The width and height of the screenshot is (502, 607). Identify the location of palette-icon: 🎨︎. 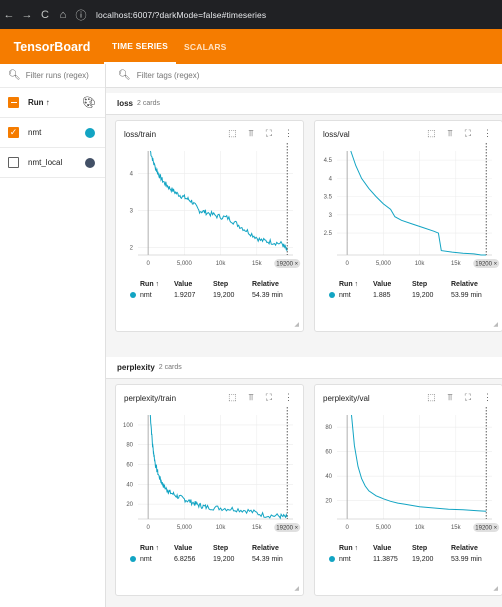
(89, 102).